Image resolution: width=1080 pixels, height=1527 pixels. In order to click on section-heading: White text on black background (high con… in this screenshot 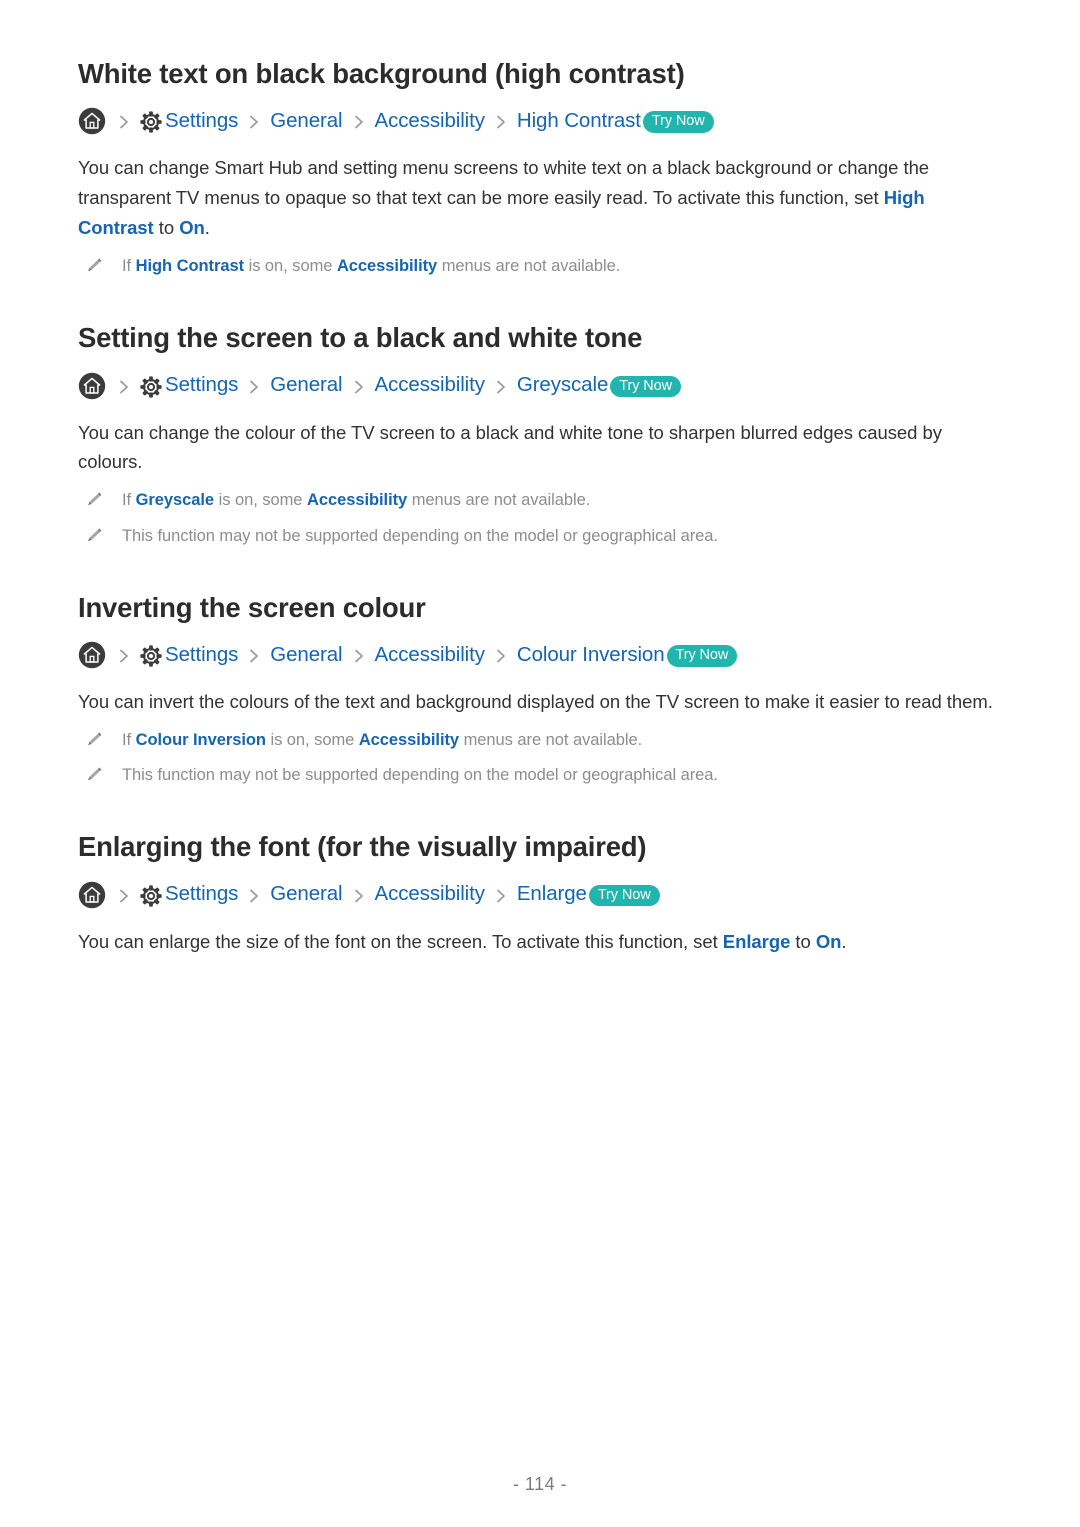, I will do `click(381, 73)`.